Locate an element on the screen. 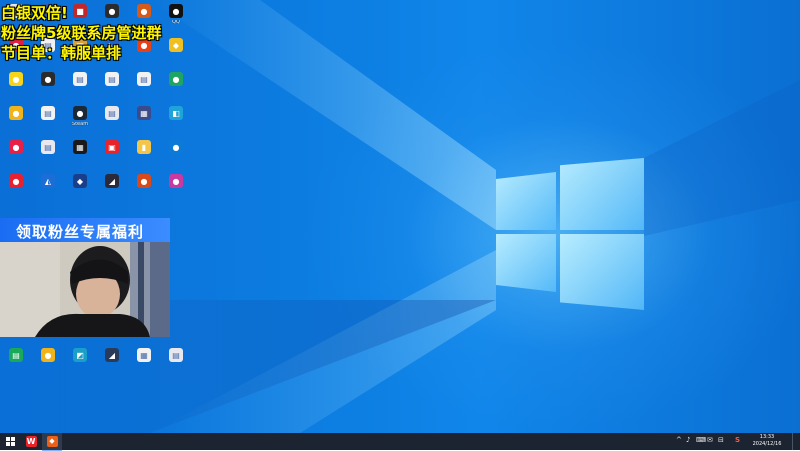 The height and width of the screenshot is (451, 800). windows-start-icon is located at coordinates (10, 441).